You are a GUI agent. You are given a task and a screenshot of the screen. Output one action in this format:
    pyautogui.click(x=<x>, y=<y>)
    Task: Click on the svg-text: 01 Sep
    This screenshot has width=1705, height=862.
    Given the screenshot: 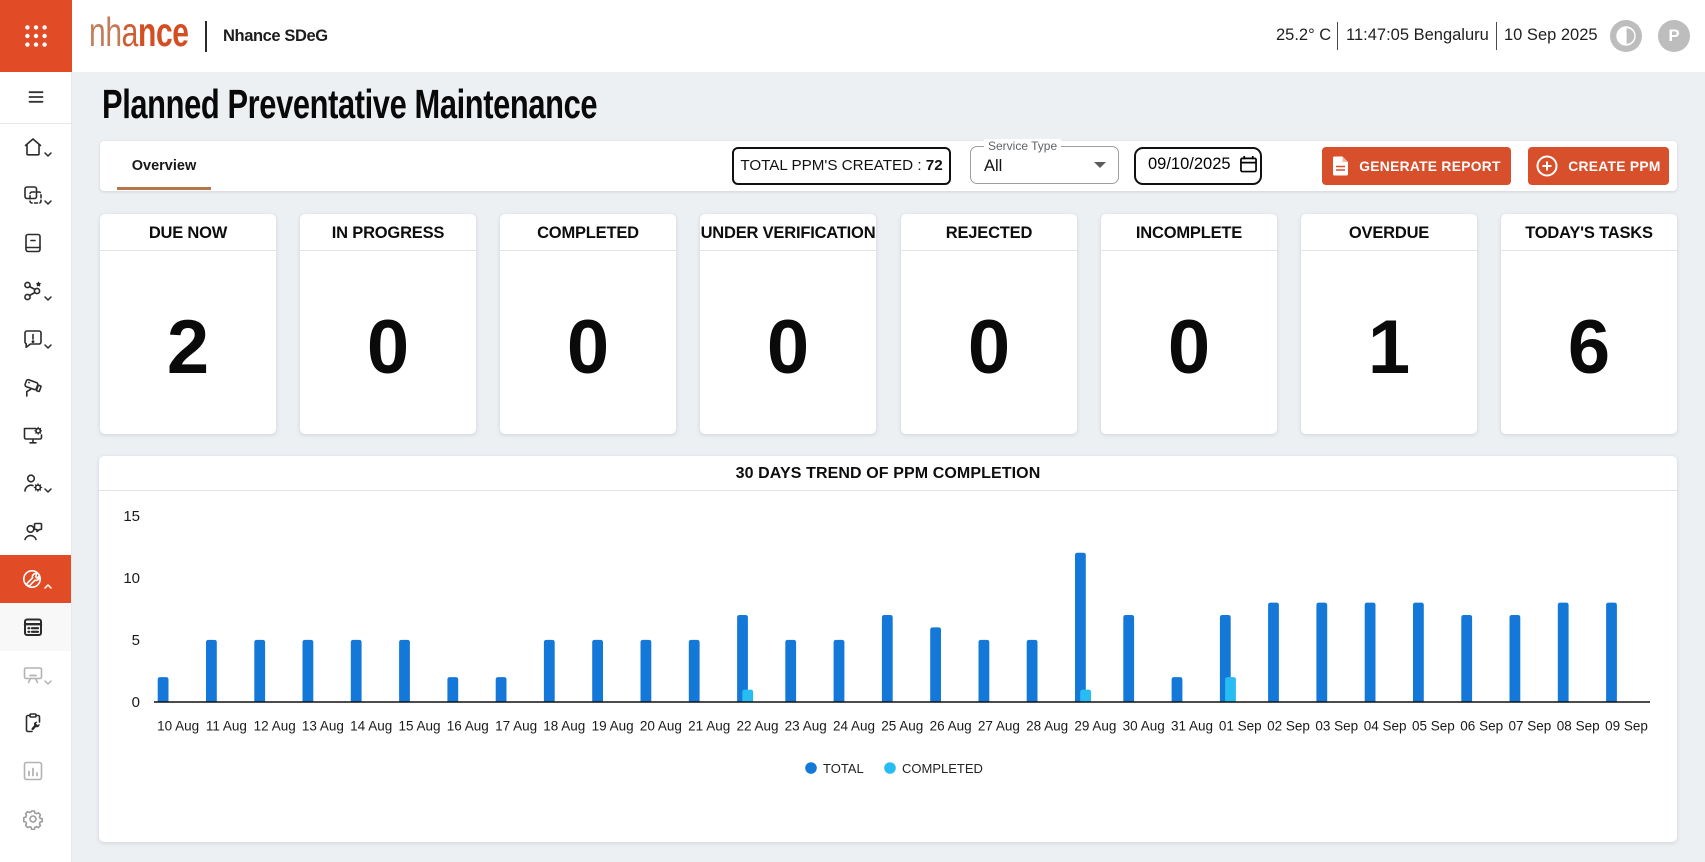 What is the action you would take?
    pyautogui.click(x=1240, y=726)
    